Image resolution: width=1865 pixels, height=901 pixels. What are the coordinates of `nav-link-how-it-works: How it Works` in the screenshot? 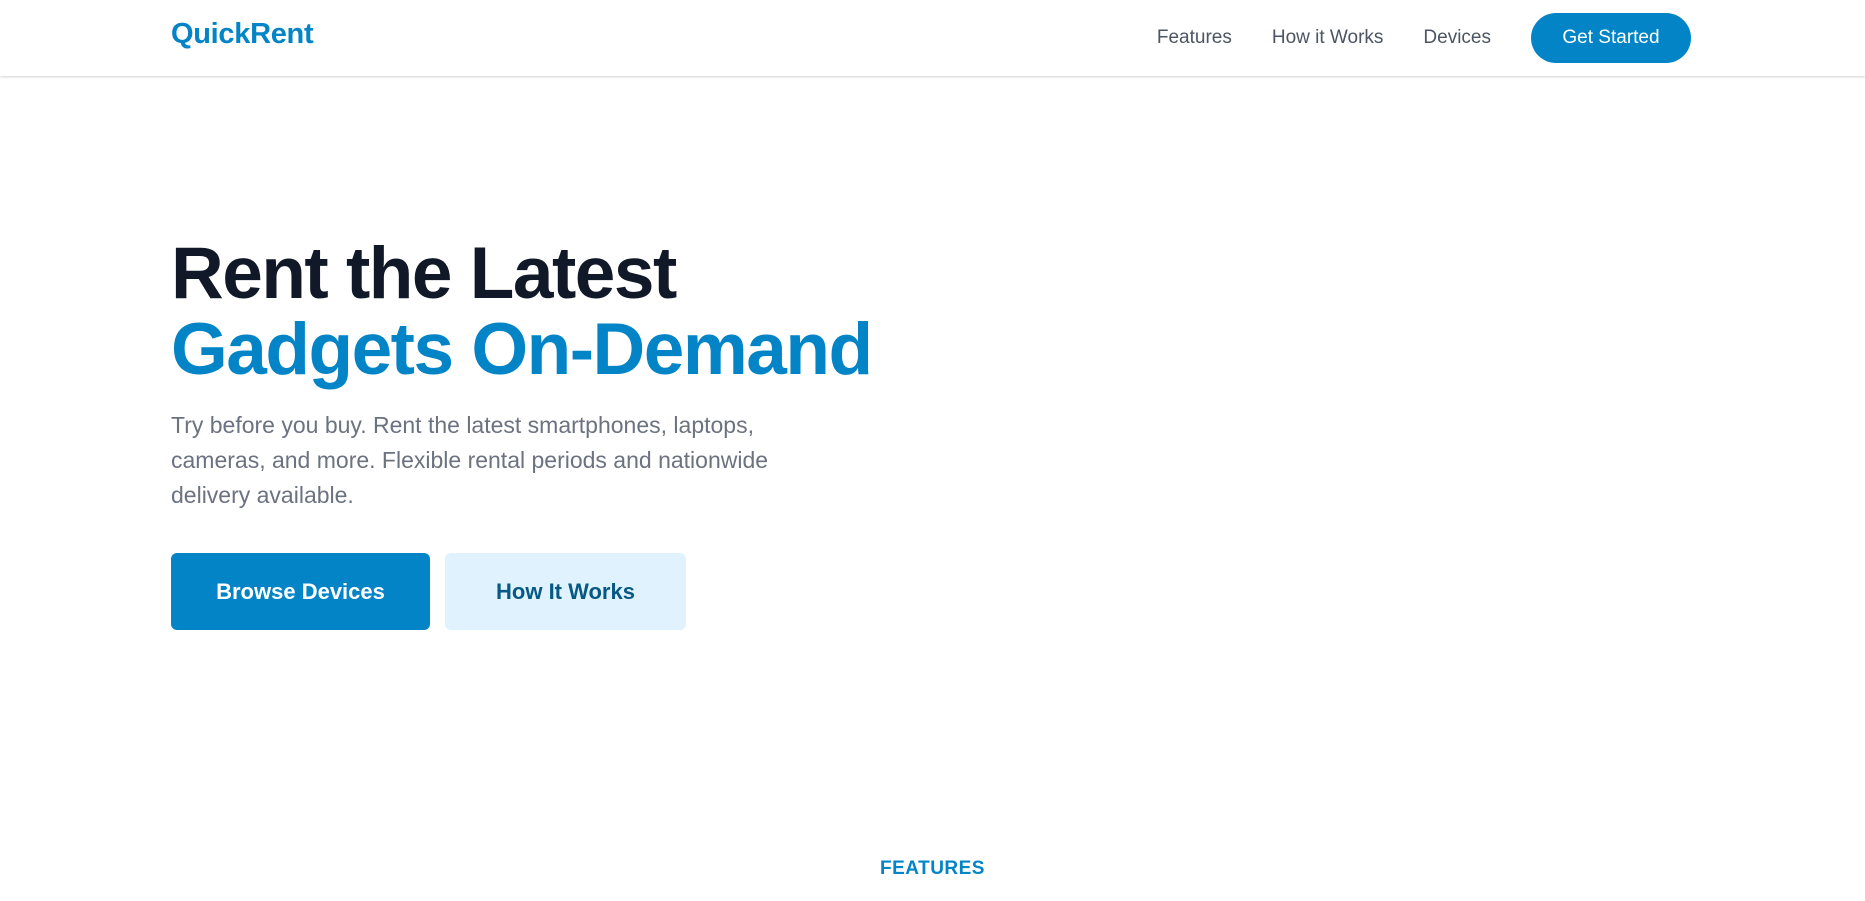 It's located at (1328, 38).